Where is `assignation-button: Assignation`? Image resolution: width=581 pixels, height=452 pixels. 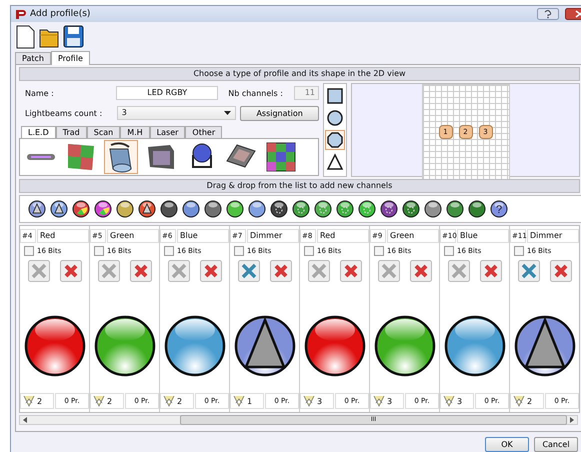
assignation-button: Assignation is located at coordinates (279, 113).